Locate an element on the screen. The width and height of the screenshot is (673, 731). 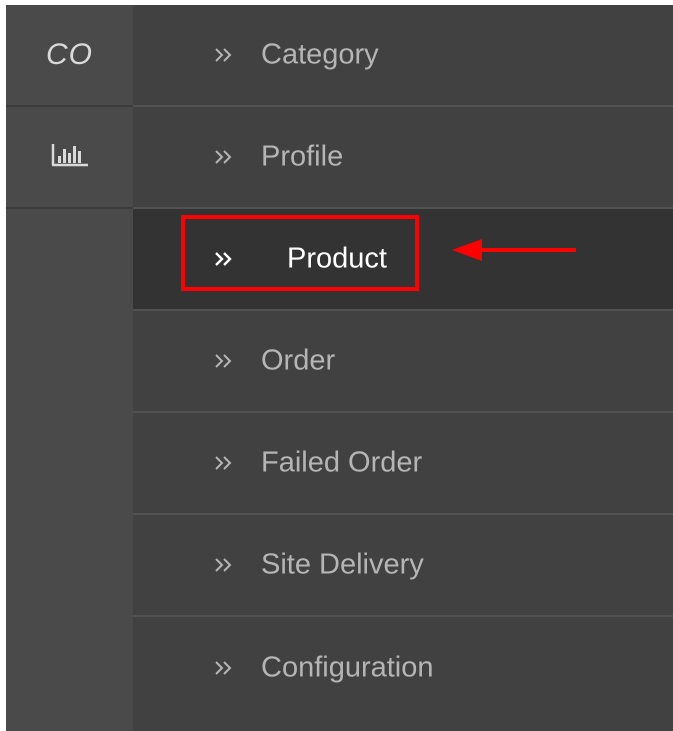
annotation-arrow-icon is located at coordinates (514, 250).